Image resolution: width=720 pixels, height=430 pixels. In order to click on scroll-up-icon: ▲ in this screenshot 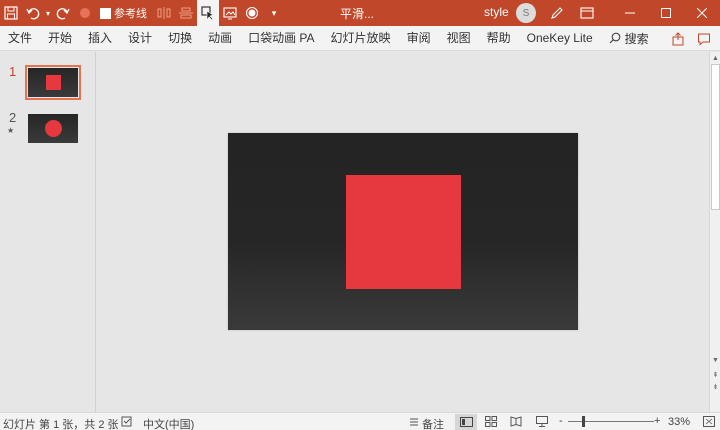, I will do `click(715, 58)`.